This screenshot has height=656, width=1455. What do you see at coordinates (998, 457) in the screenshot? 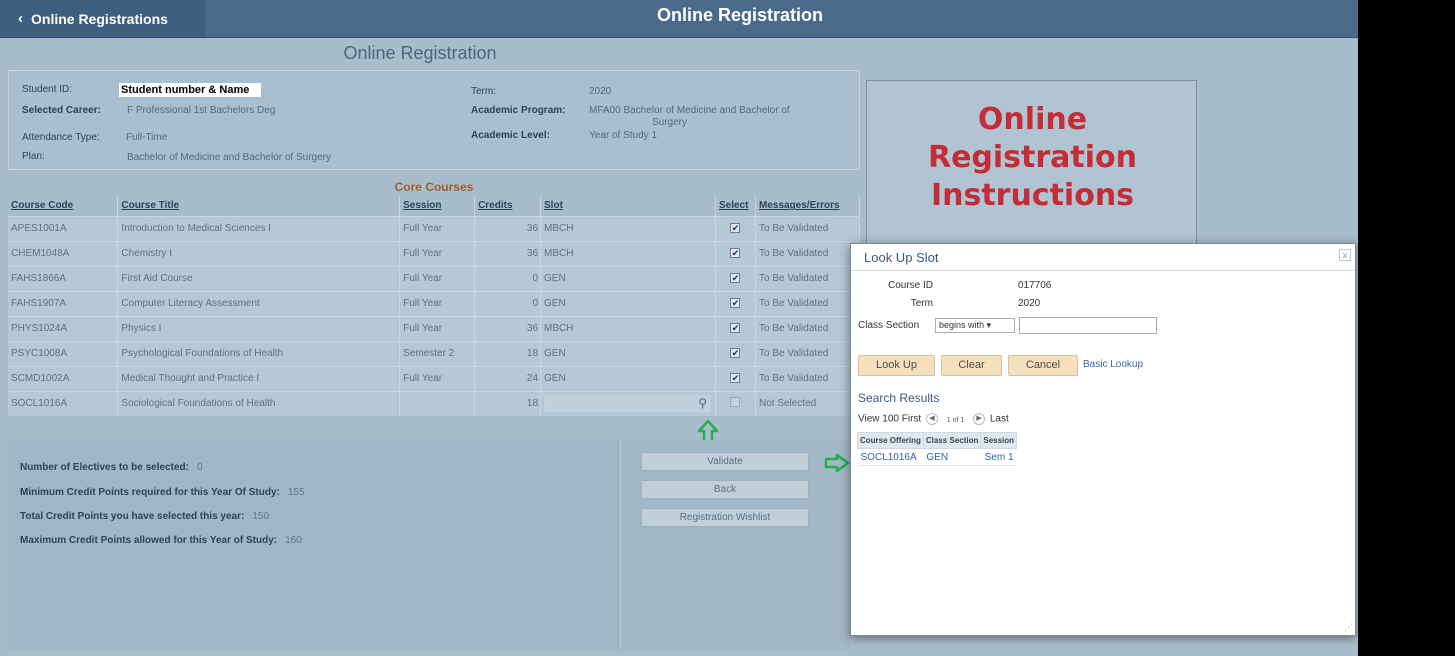
I see `result-session: Sem 1` at bounding box center [998, 457].